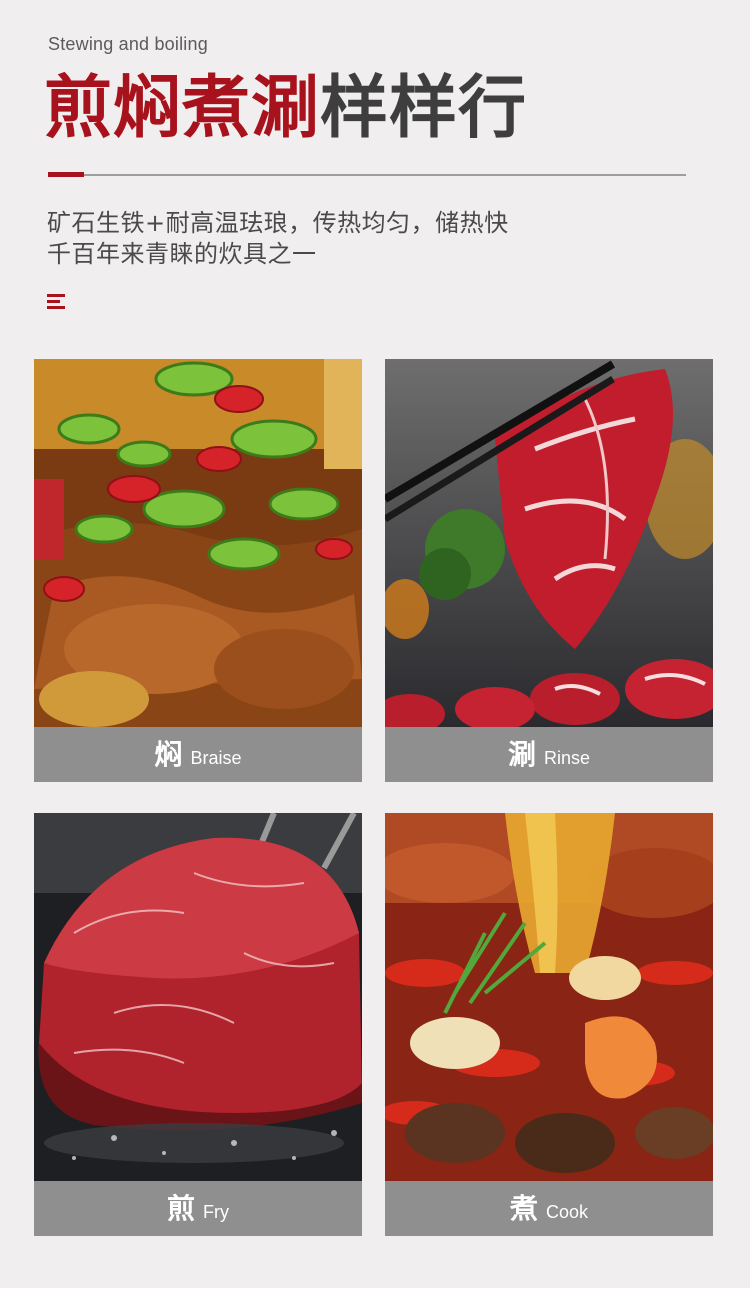  What do you see at coordinates (567, 758) in the screenshot?
I see `caption-english: Rinse` at bounding box center [567, 758].